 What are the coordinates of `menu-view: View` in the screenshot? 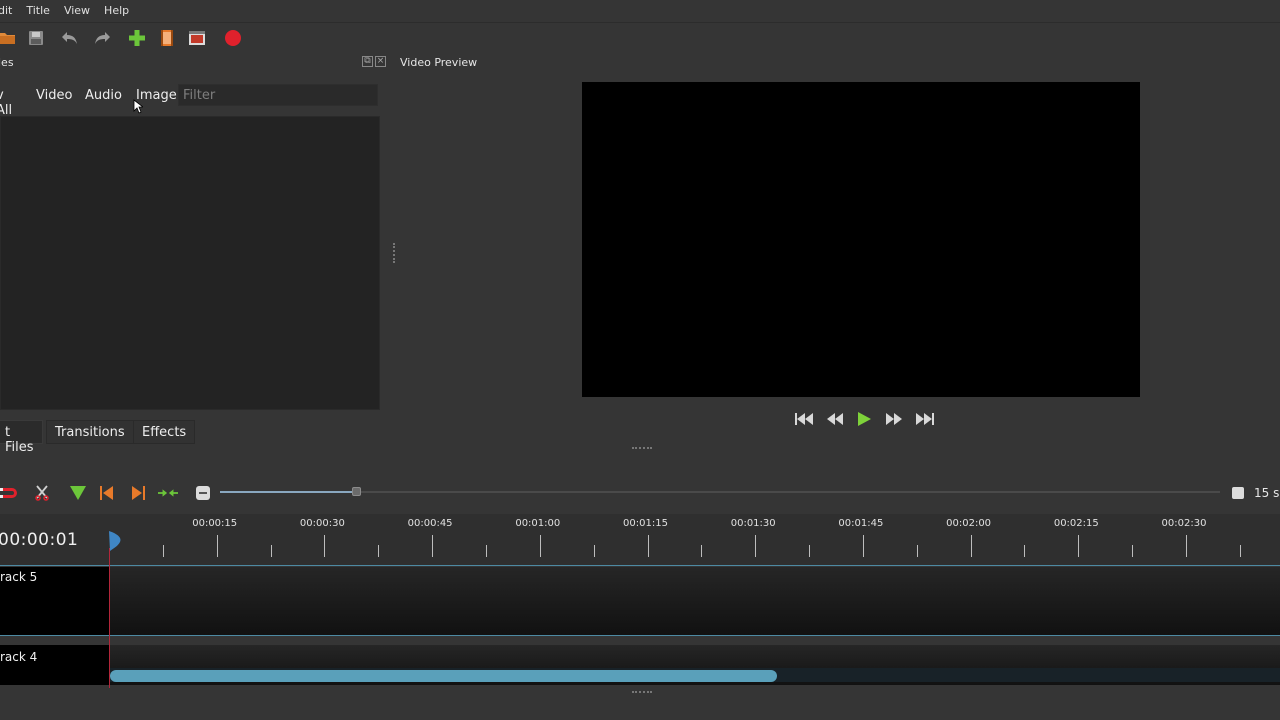 It's located at (77, 10).